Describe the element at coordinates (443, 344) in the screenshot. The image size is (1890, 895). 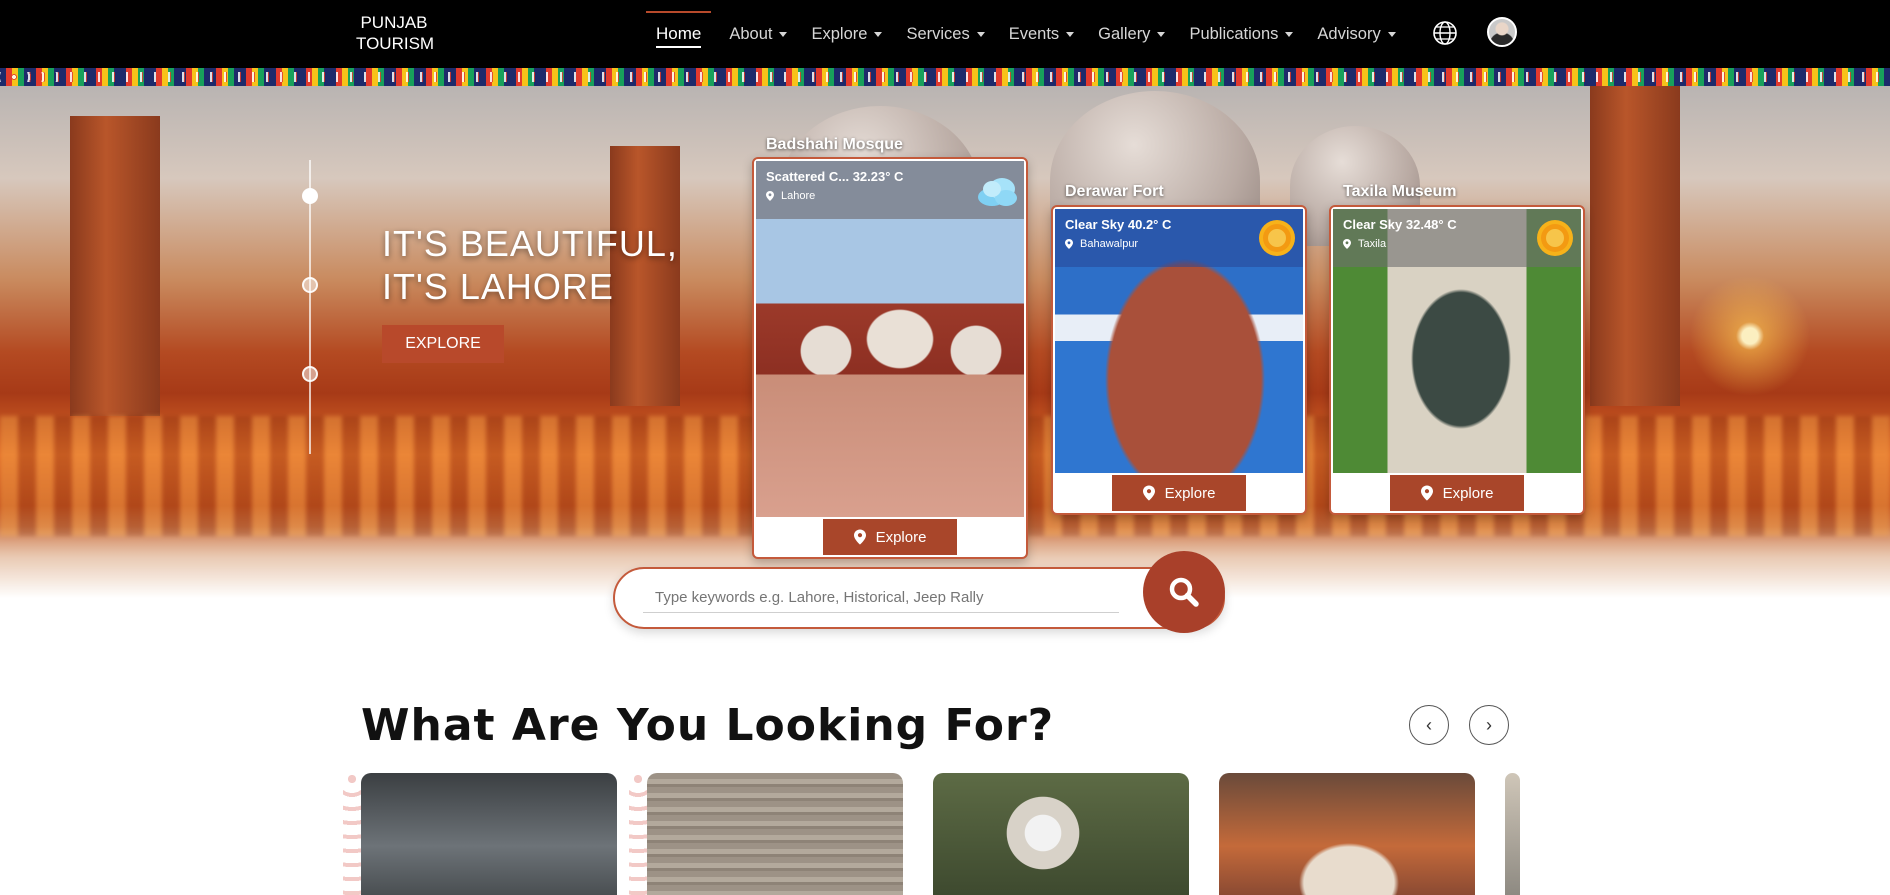
I see `hero-explore-button: EXPLORE` at that location.